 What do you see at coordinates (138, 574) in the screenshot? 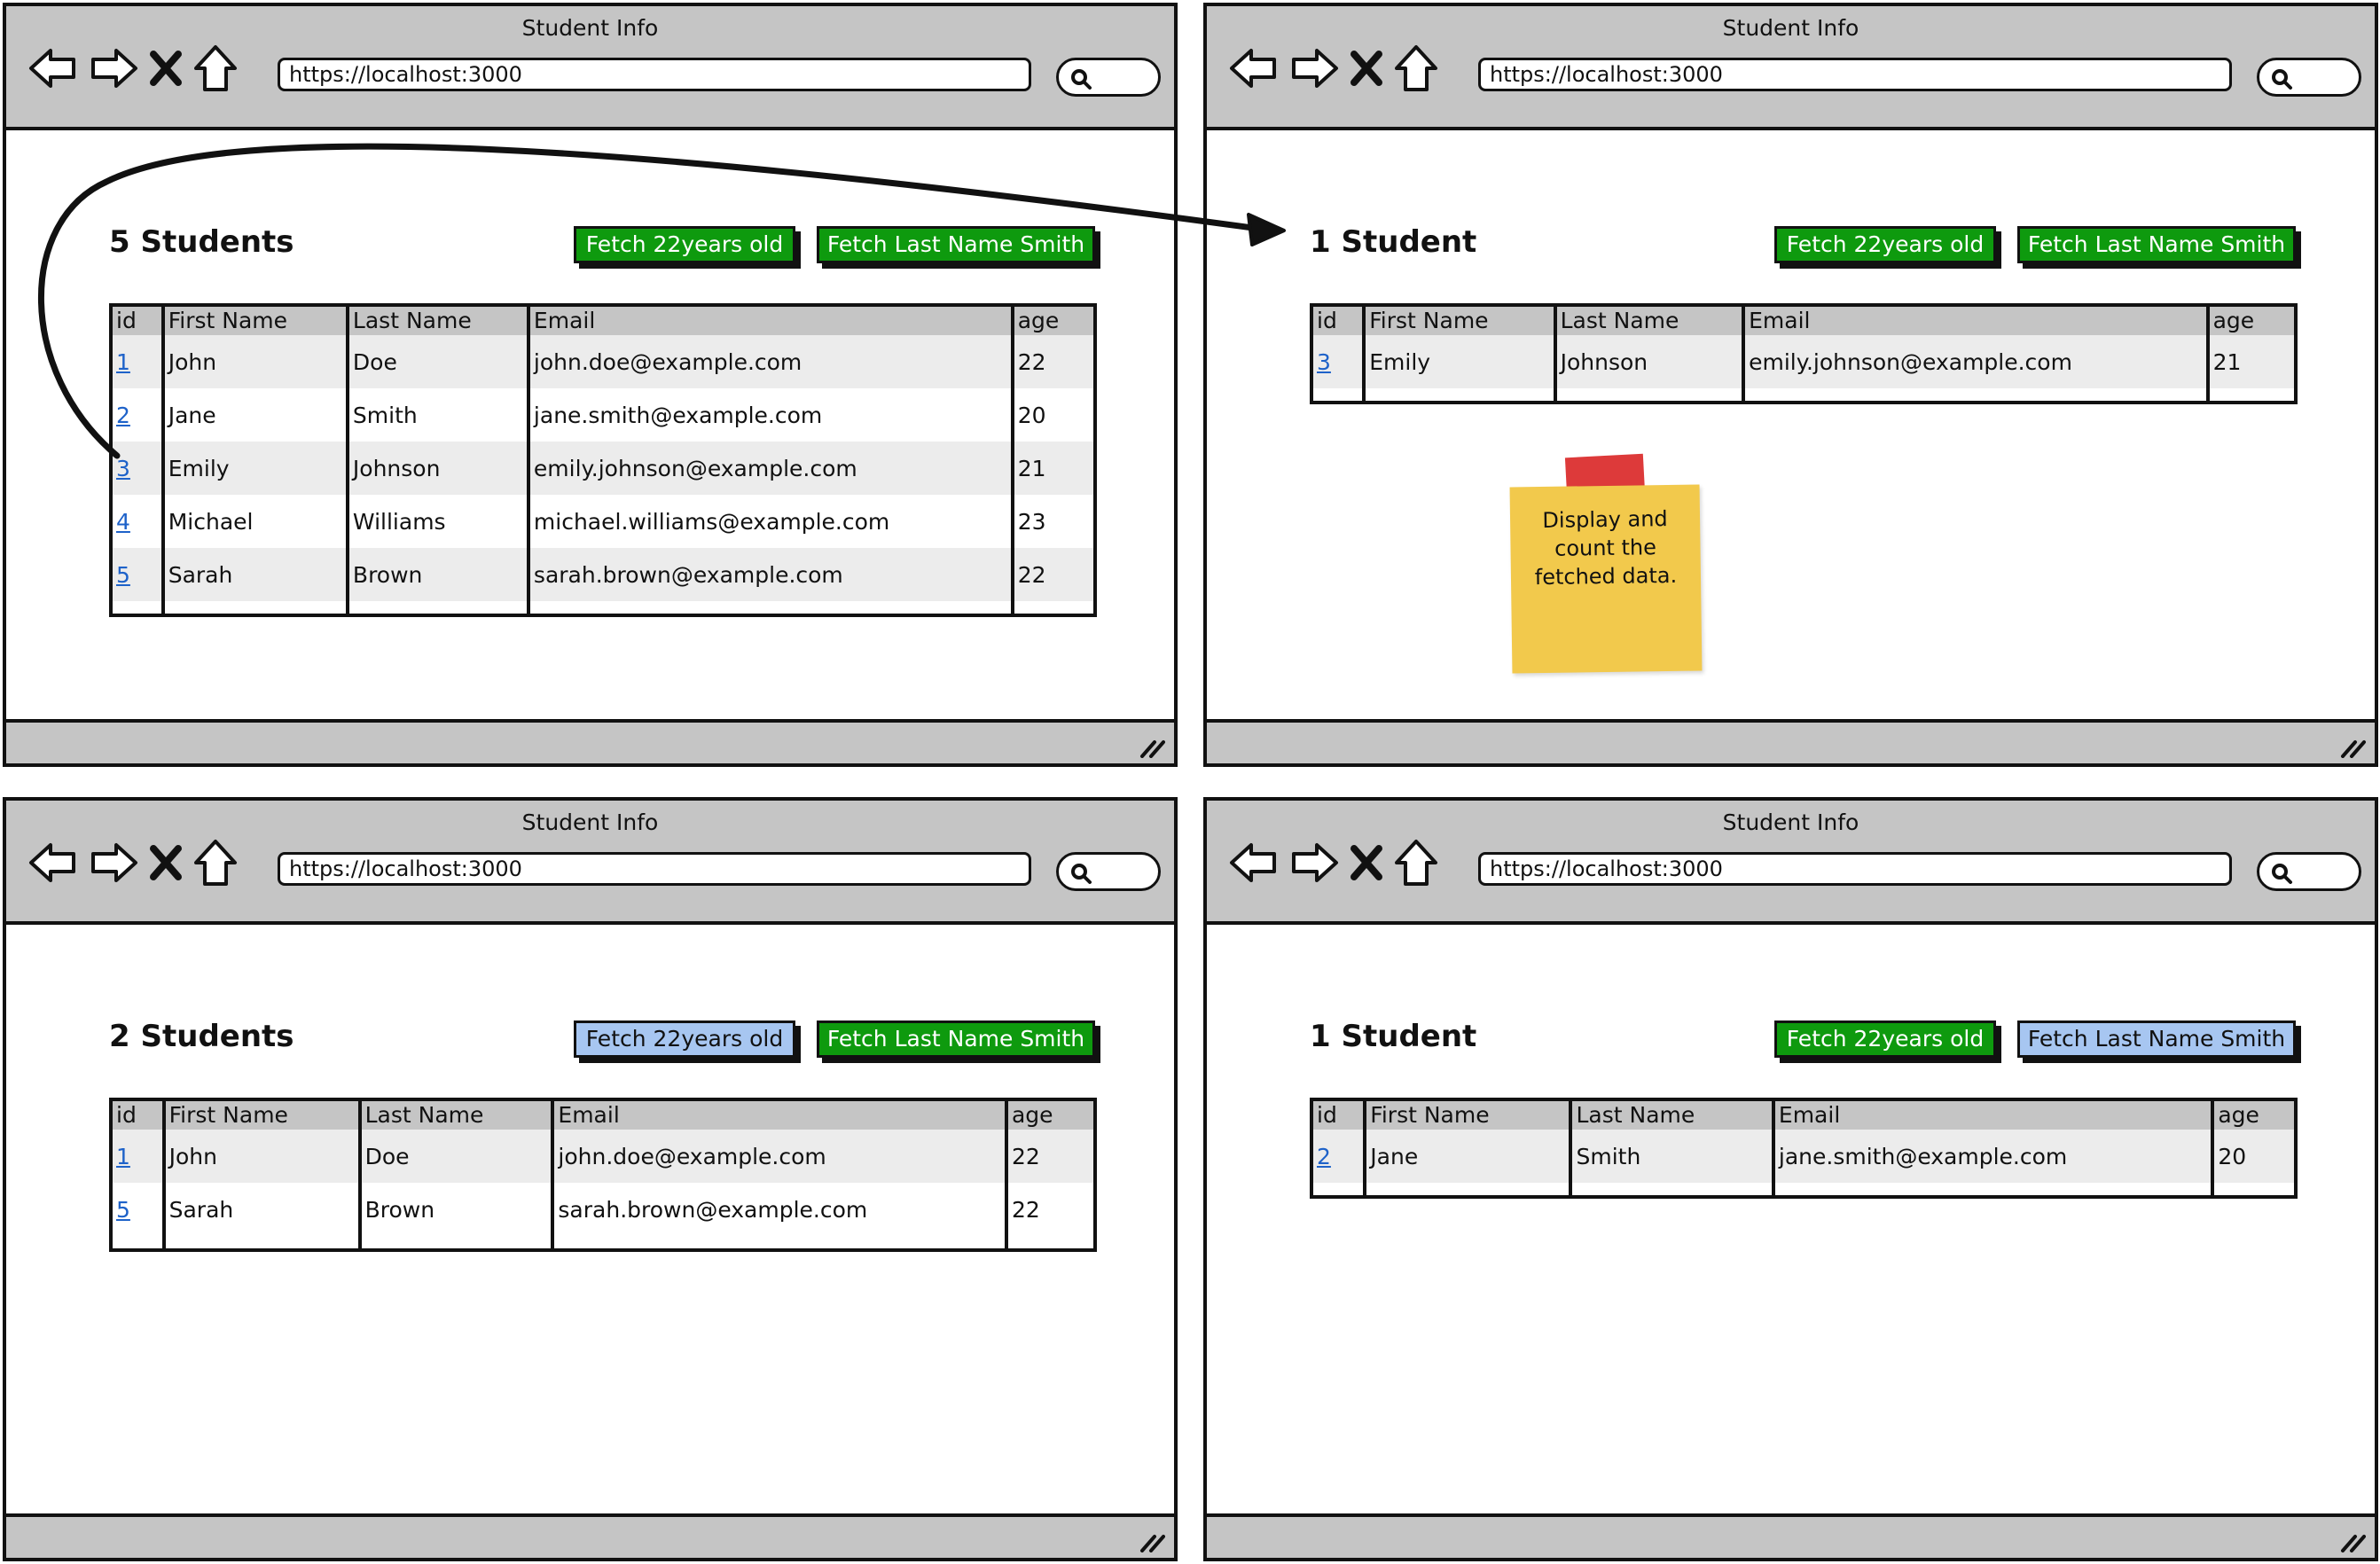
I see `id-cell: 5` at bounding box center [138, 574].